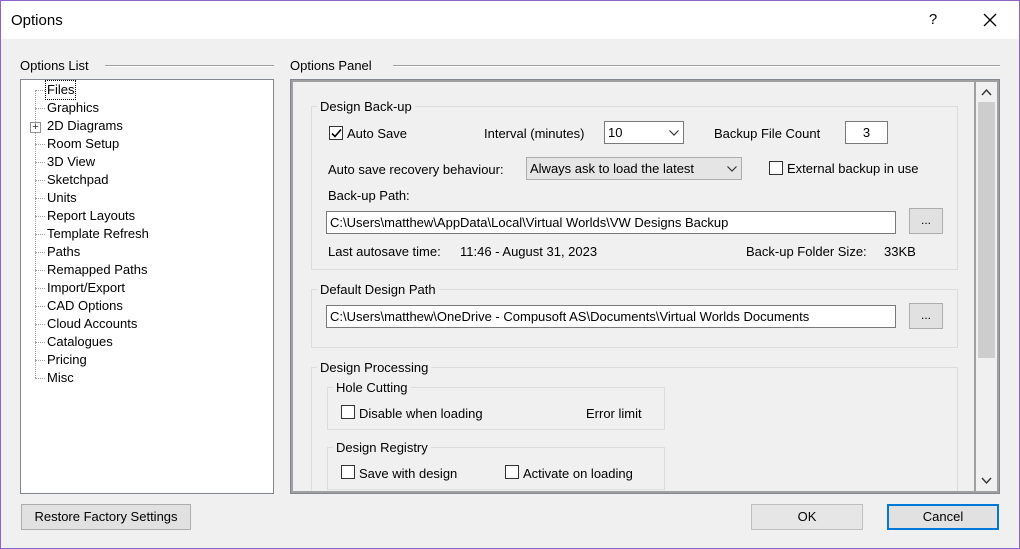 The height and width of the screenshot is (549, 1020). I want to click on options-list-label: Options List, so click(57, 65).